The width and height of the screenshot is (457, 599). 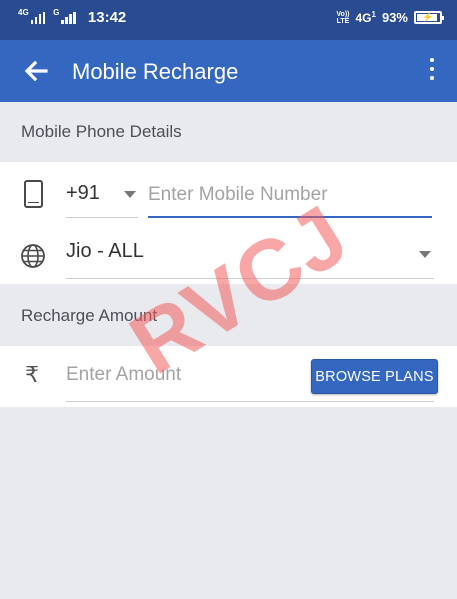 I want to click on app-bar: Mobile Recharge, so click(x=228, y=71).